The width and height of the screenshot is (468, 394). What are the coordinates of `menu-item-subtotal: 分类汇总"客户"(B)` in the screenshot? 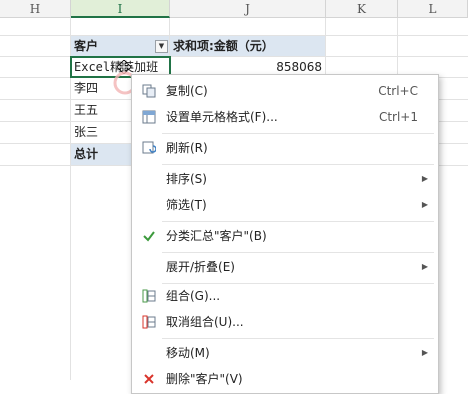 It's located at (285, 236).